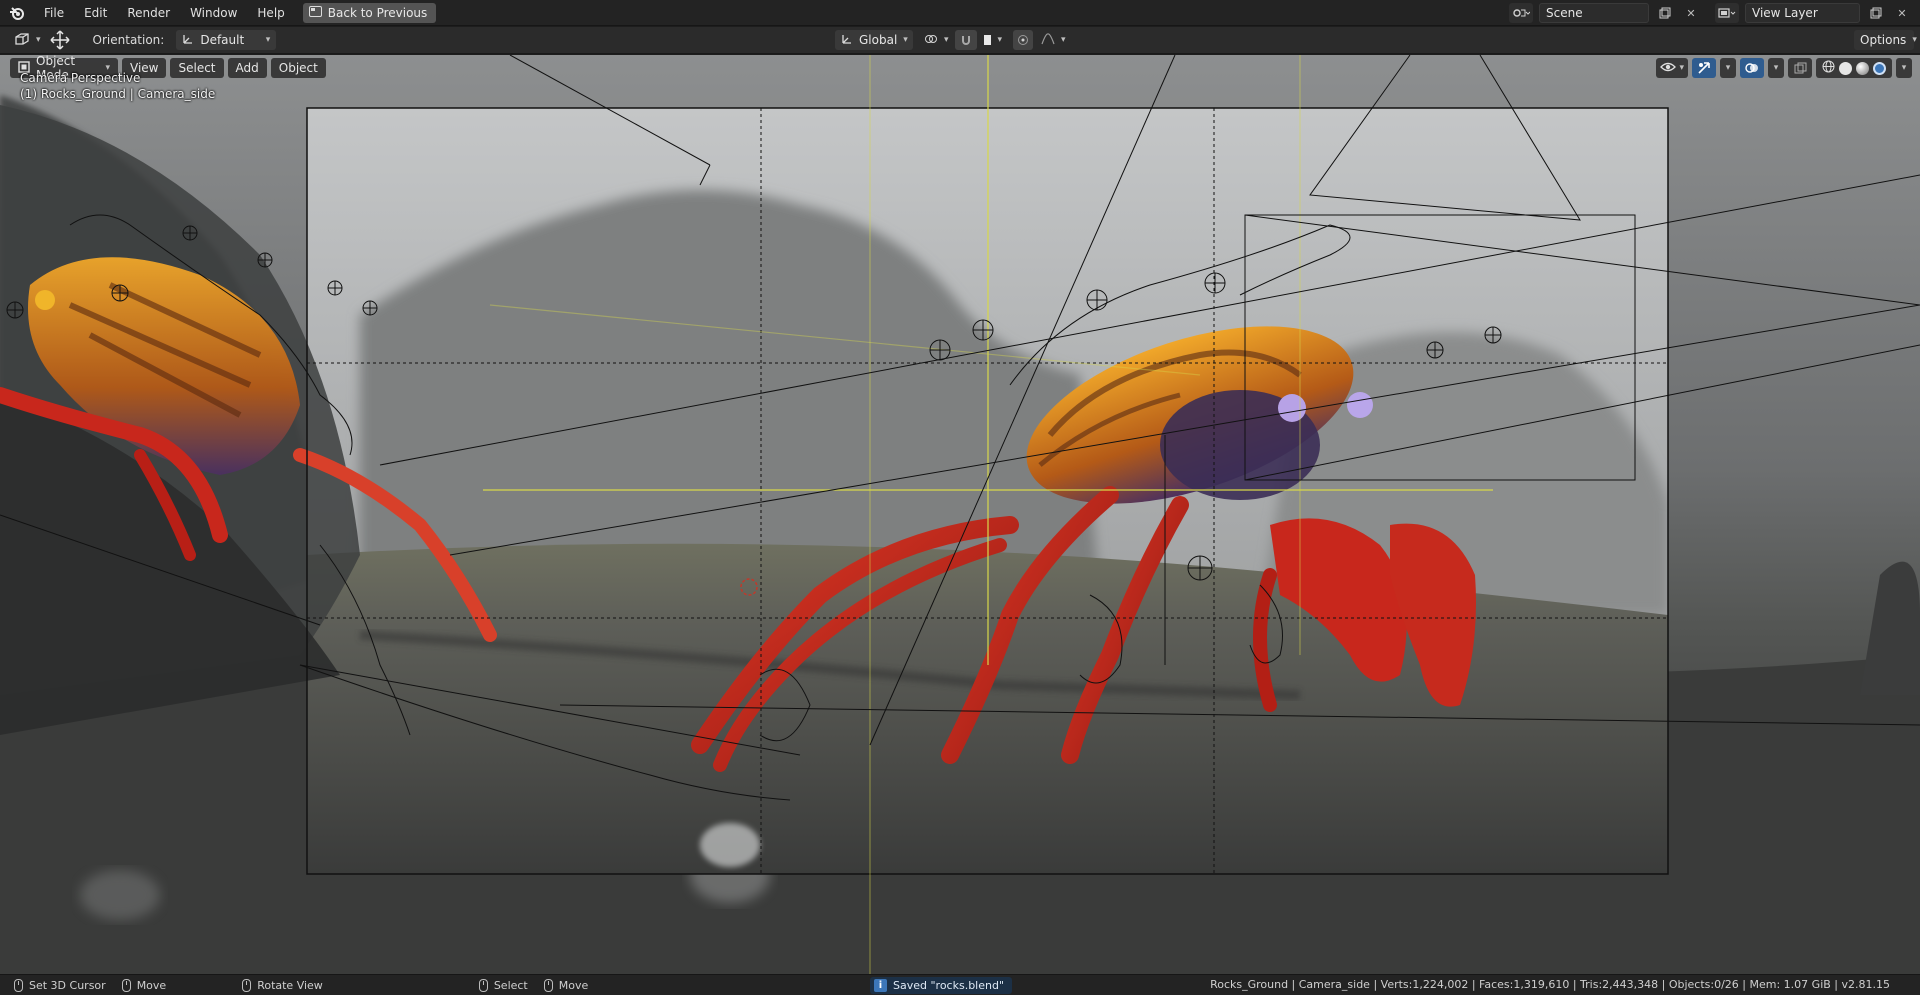  What do you see at coordinates (1845, 68) in the screenshot?
I see `solid-shading-icon` at bounding box center [1845, 68].